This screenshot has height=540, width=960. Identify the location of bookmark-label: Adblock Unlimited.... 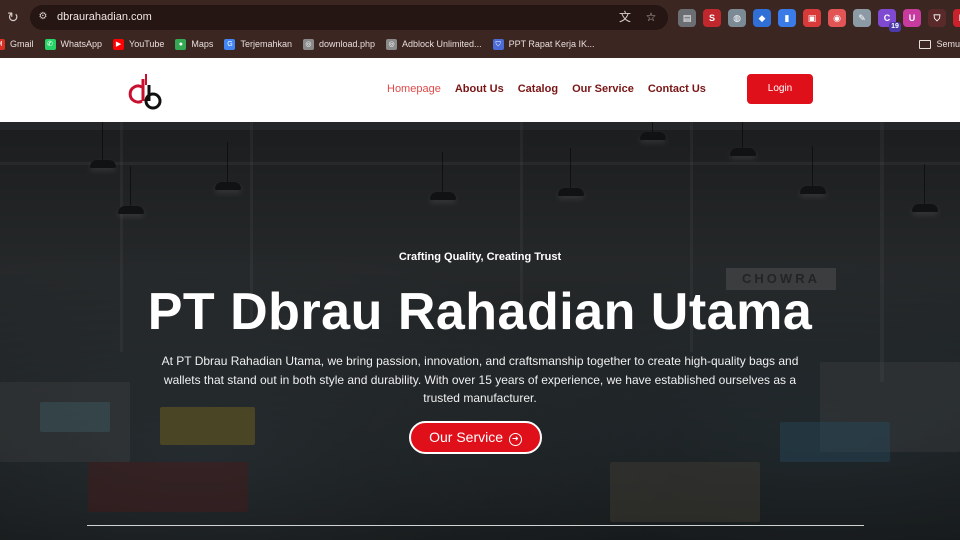
(442, 44).